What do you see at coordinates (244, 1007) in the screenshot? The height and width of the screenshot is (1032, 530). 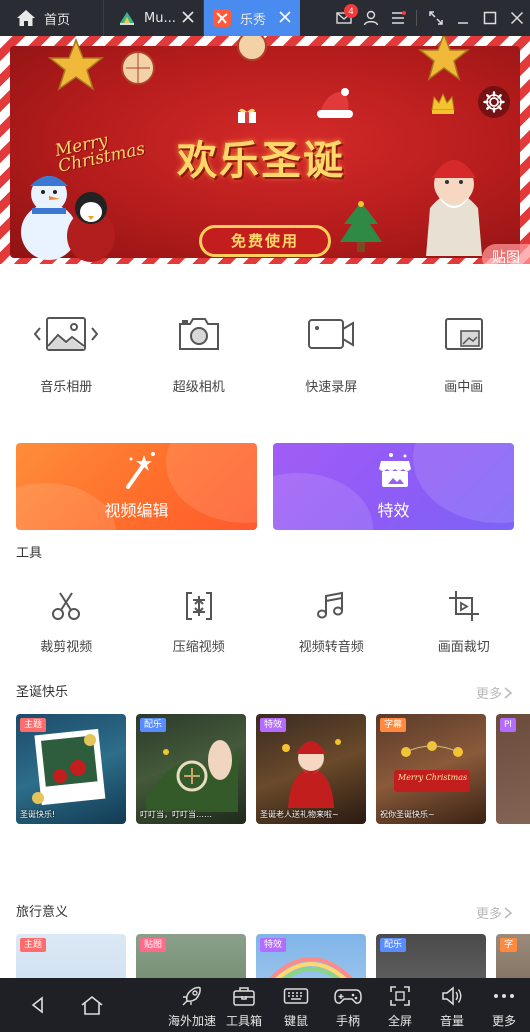 I see `bottom-toolbox: 工具箱` at bounding box center [244, 1007].